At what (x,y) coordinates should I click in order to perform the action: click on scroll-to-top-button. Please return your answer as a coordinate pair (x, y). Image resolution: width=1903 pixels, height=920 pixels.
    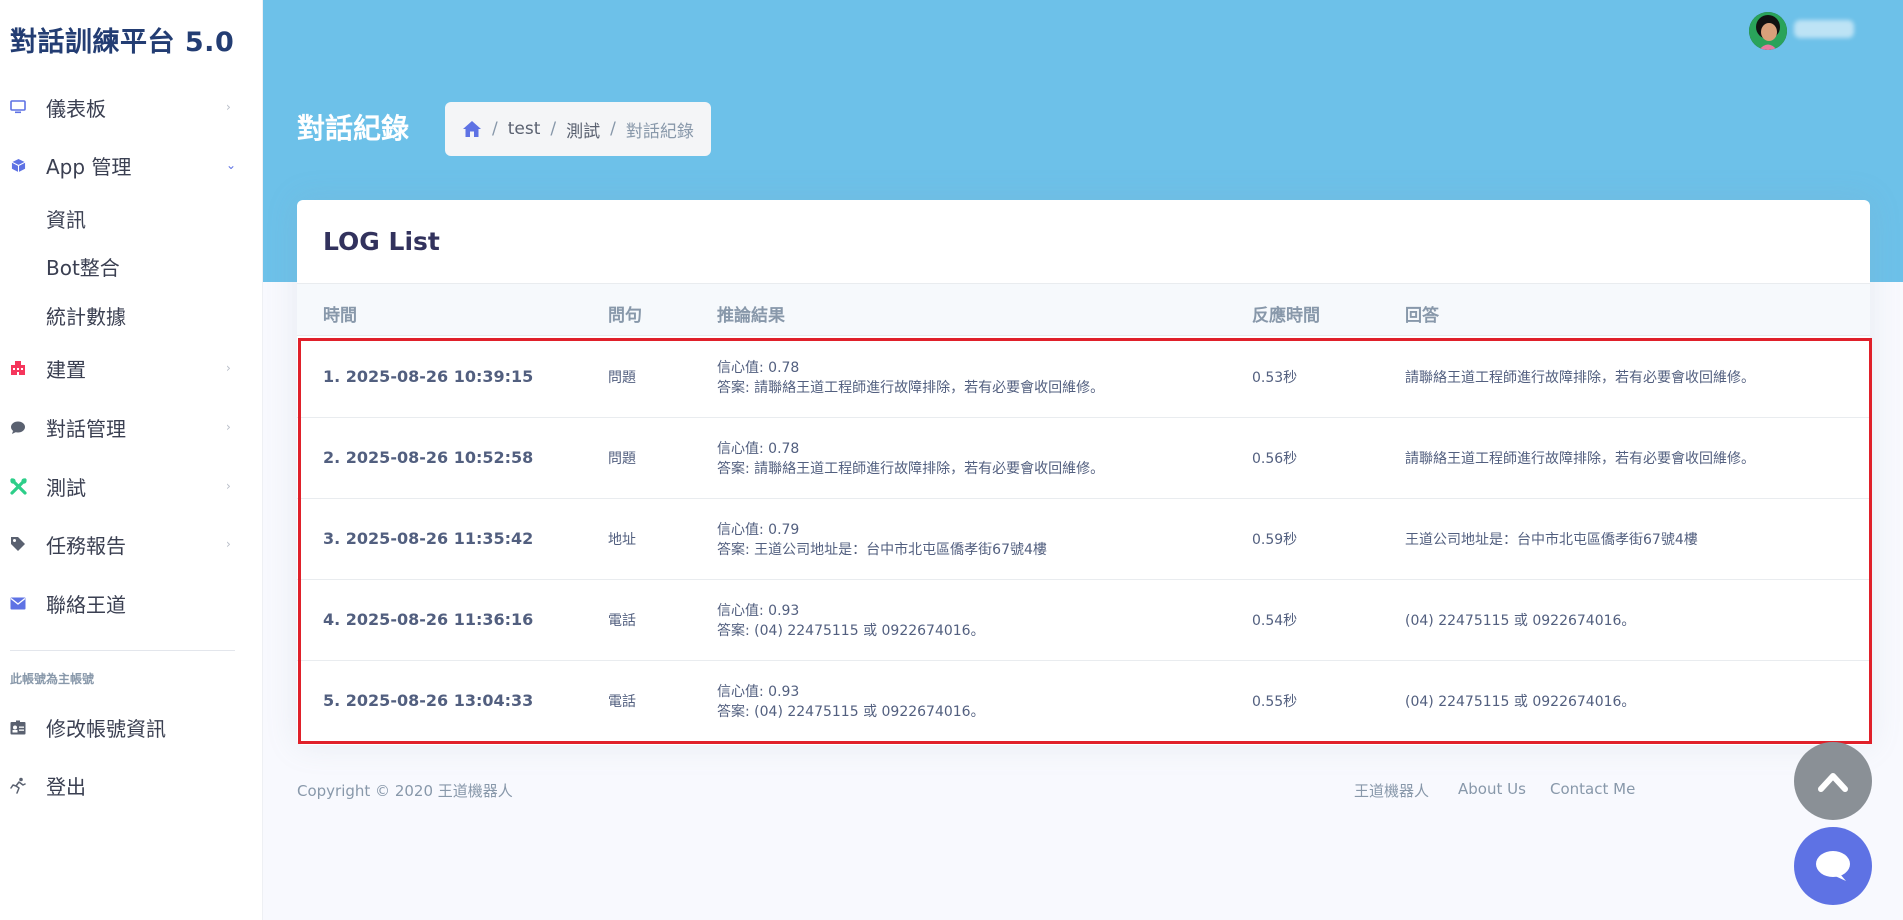
    Looking at the image, I should click on (1833, 781).